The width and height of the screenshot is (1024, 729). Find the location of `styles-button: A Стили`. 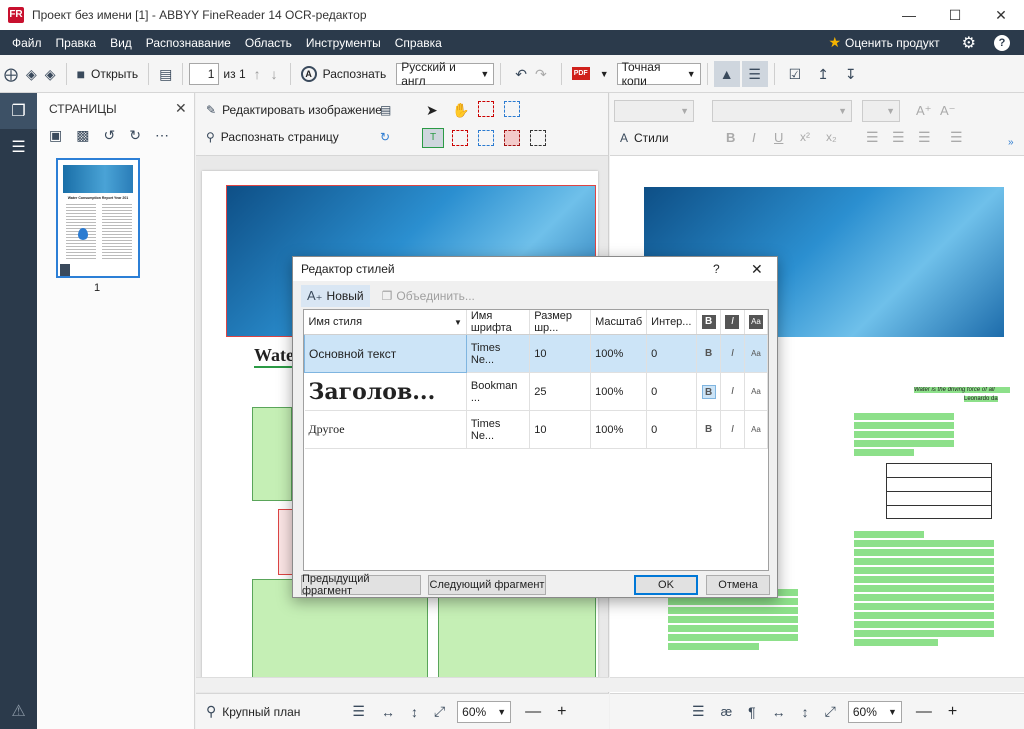

styles-button: A Стили is located at coordinates (644, 138).